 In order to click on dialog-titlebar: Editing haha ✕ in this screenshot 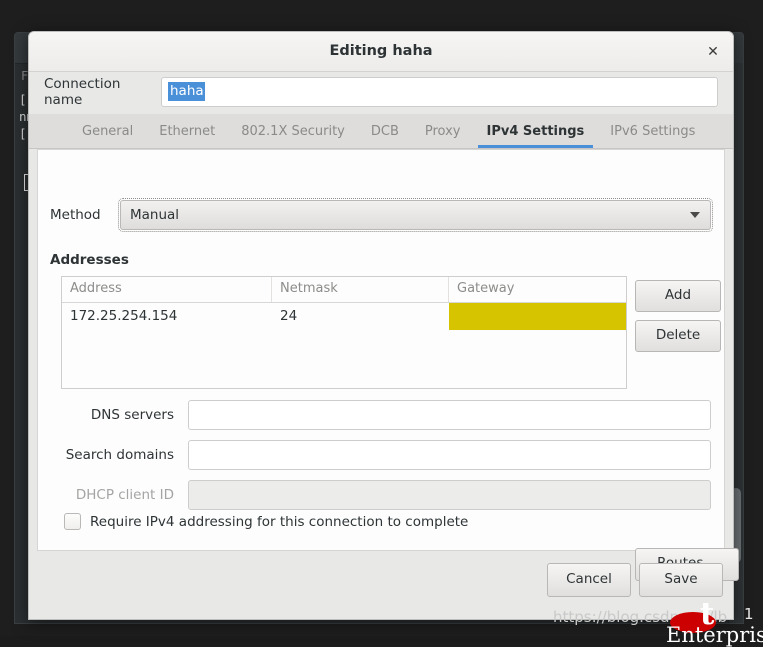, I will do `click(381, 52)`.